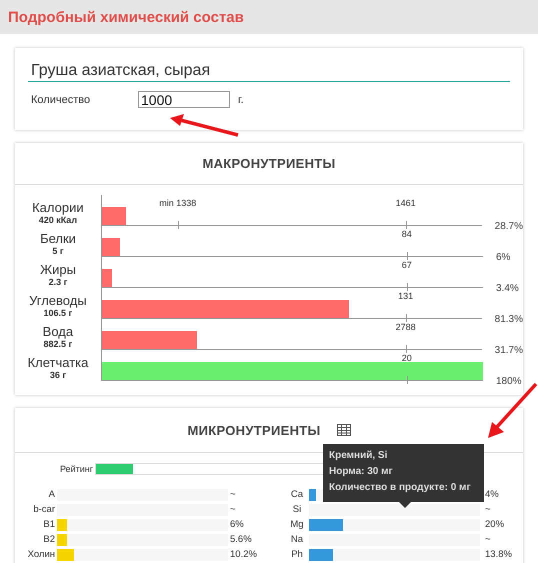 Image resolution: width=538 pixels, height=563 pixels. I want to click on nutrient-name: B1, so click(48, 524).